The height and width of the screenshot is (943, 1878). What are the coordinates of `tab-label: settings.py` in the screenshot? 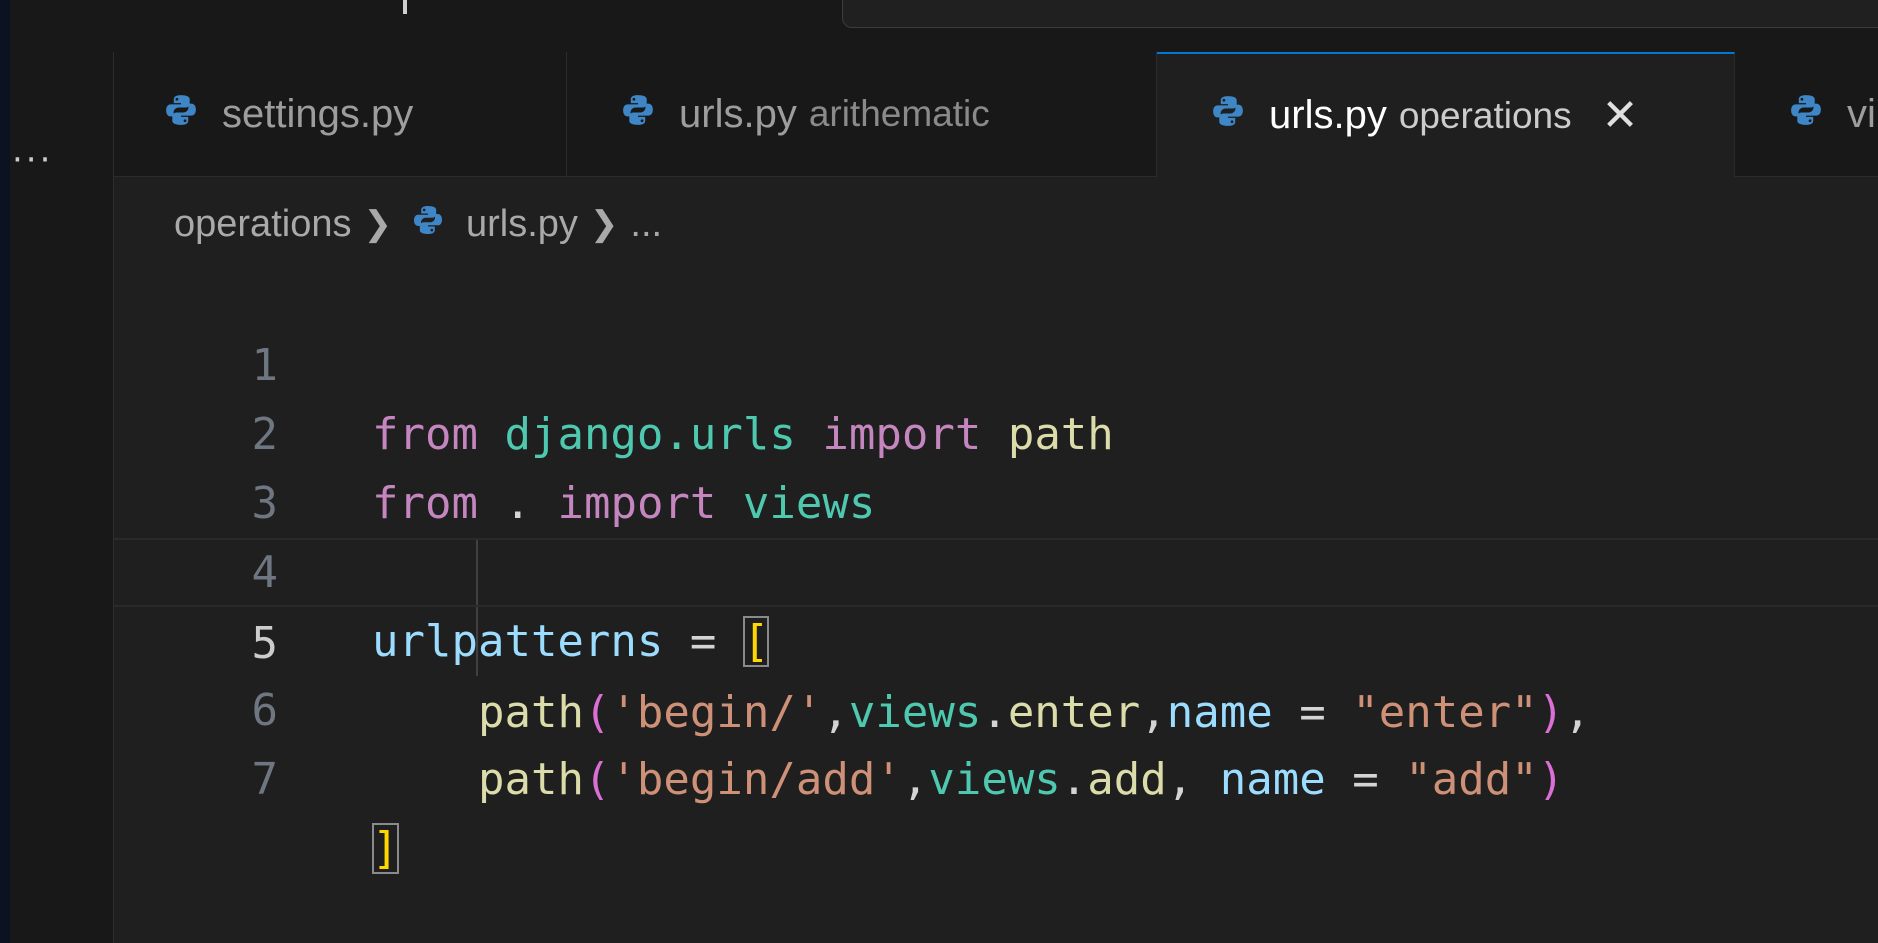 It's located at (318, 113).